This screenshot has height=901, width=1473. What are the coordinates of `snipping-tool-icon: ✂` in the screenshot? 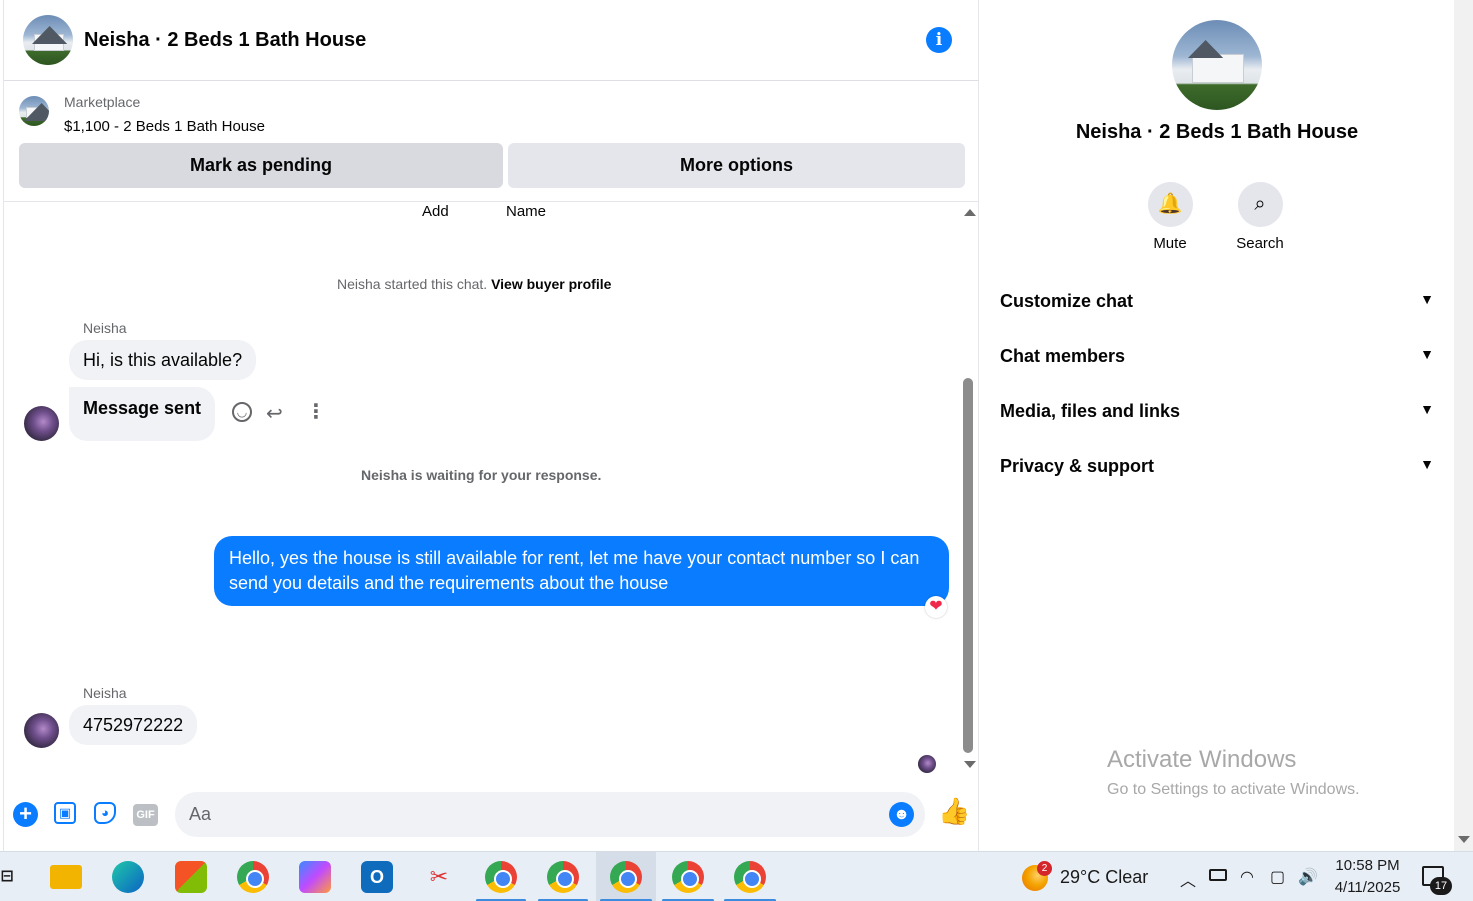 It's located at (439, 877).